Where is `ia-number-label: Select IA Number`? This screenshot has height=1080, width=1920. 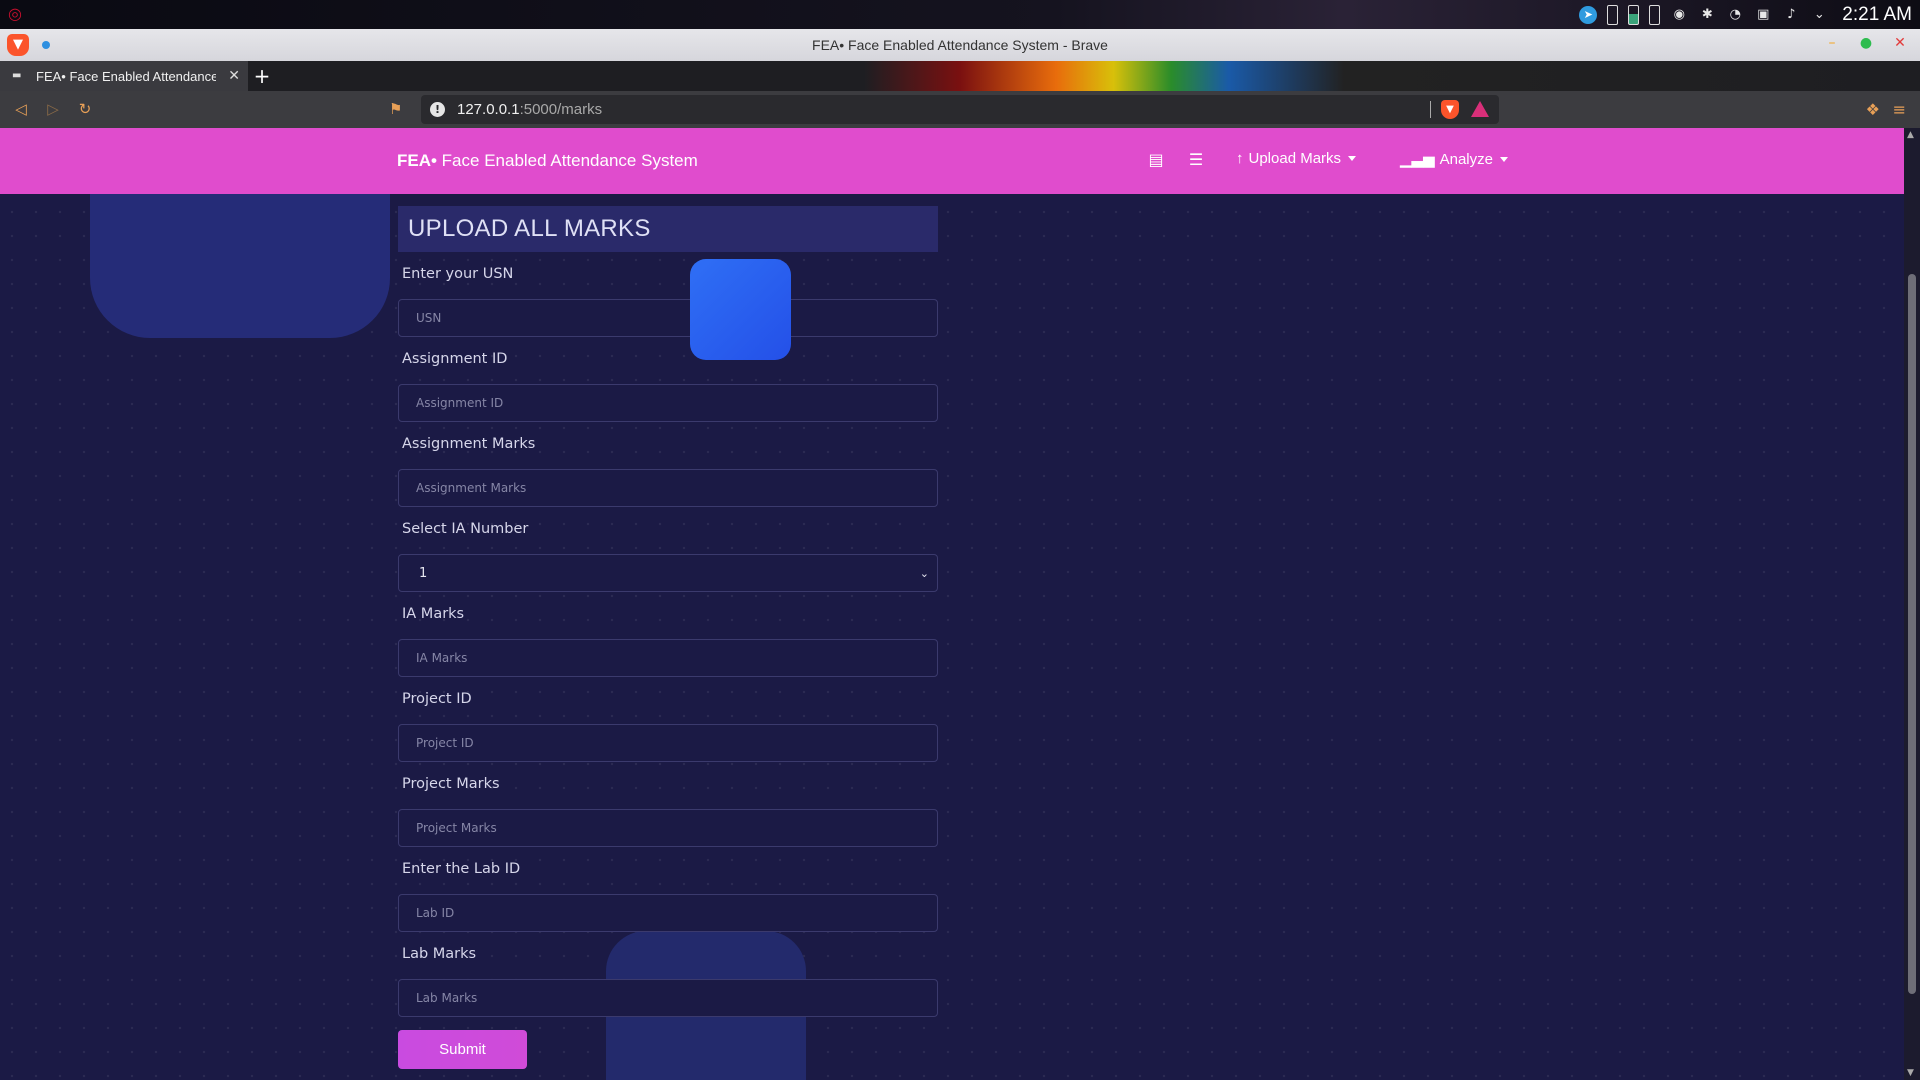 ia-number-label: Select IA Number is located at coordinates (465, 529).